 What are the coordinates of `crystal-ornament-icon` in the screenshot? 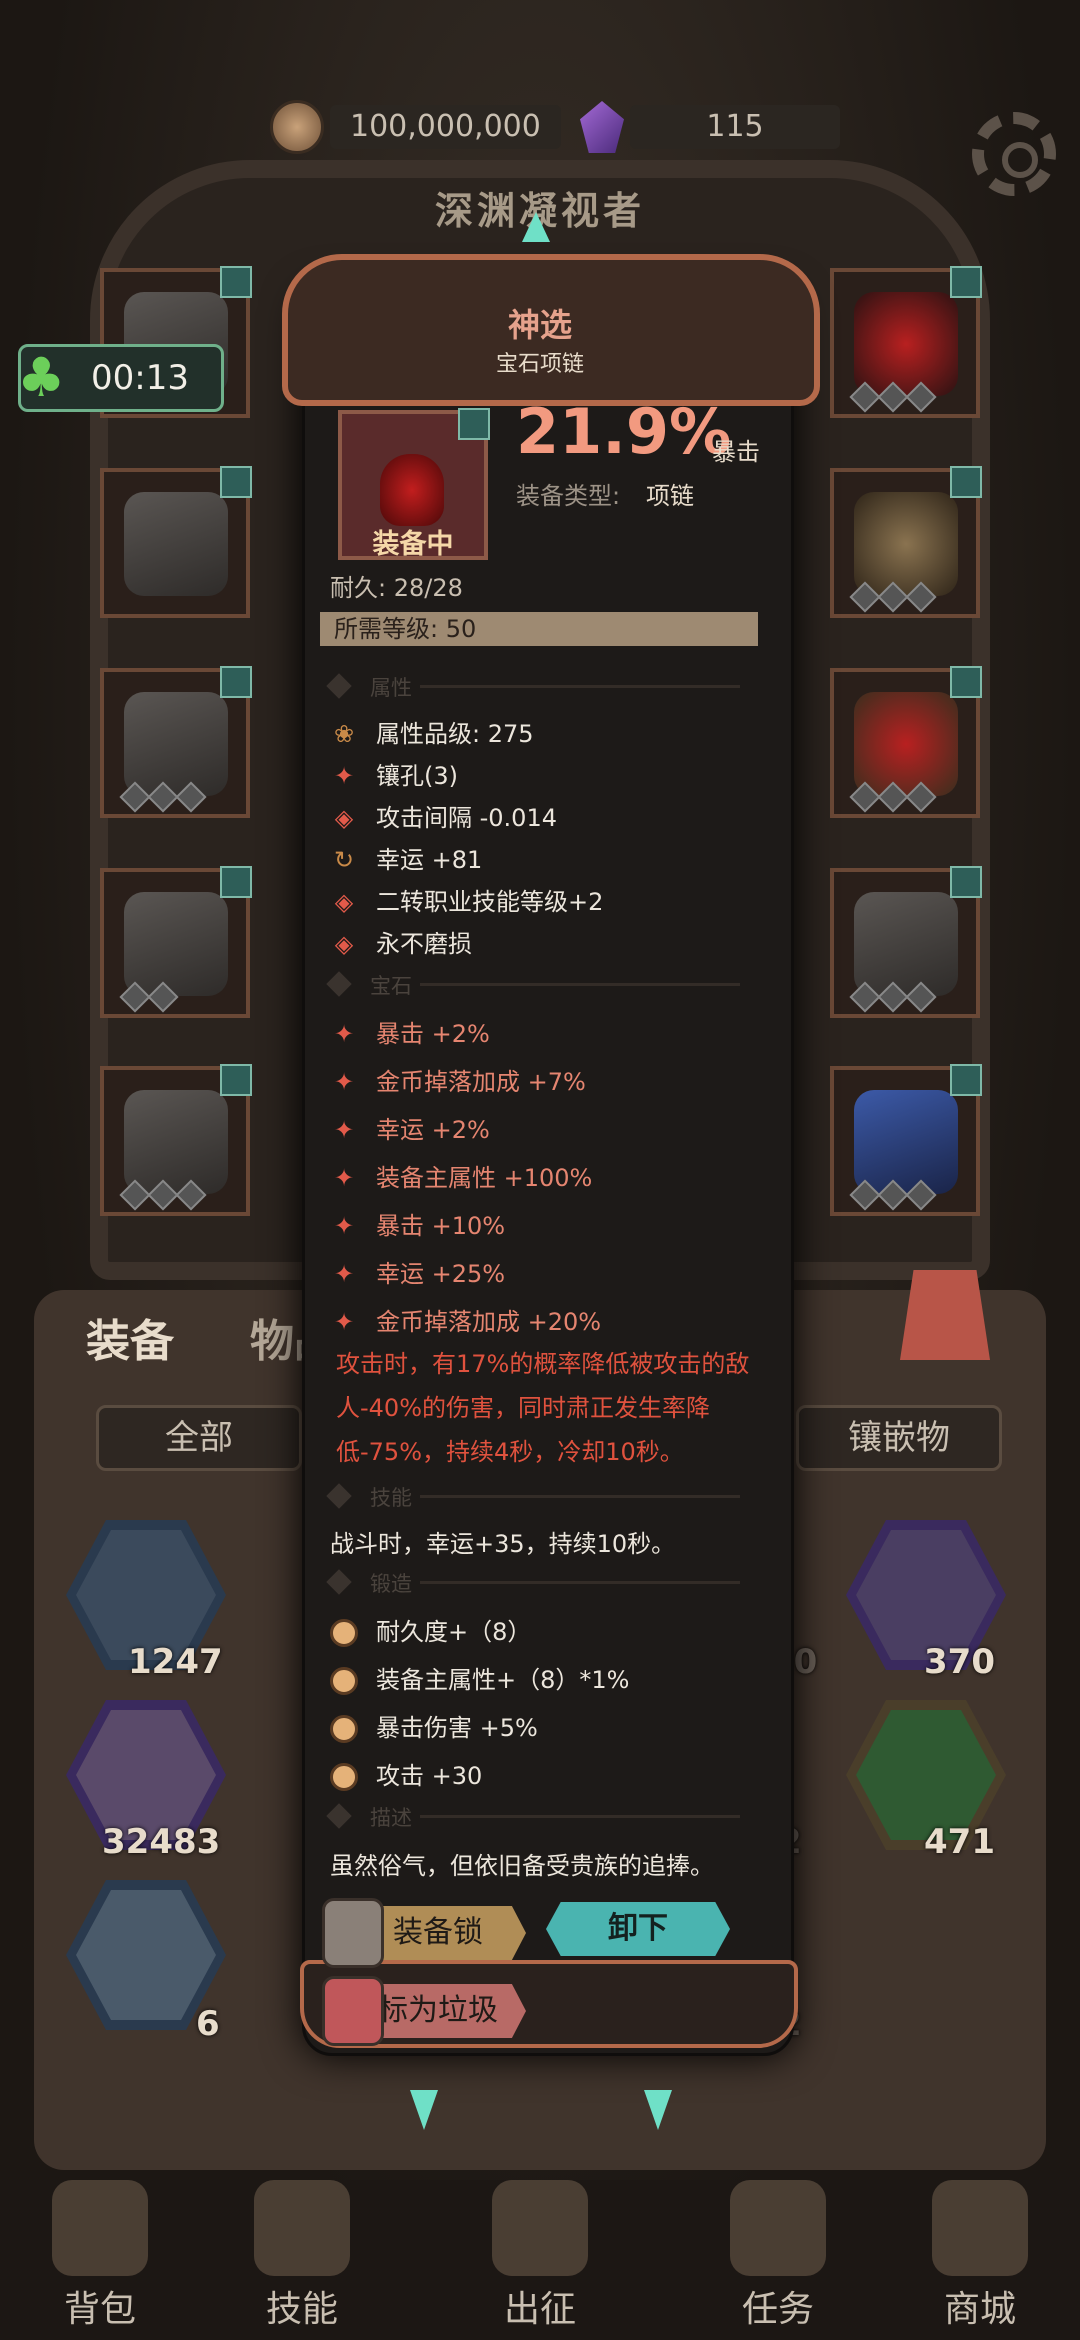 It's located at (658, 2110).